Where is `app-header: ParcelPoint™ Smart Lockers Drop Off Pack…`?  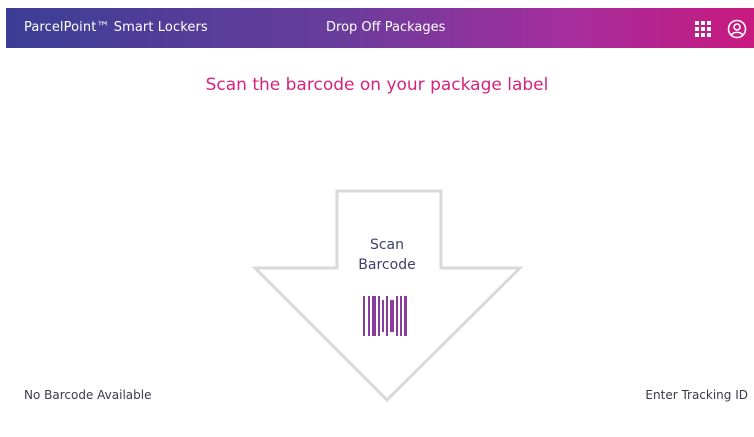 app-header: ParcelPoint™ Smart Lockers Drop Off Pack… is located at coordinates (380, 28).